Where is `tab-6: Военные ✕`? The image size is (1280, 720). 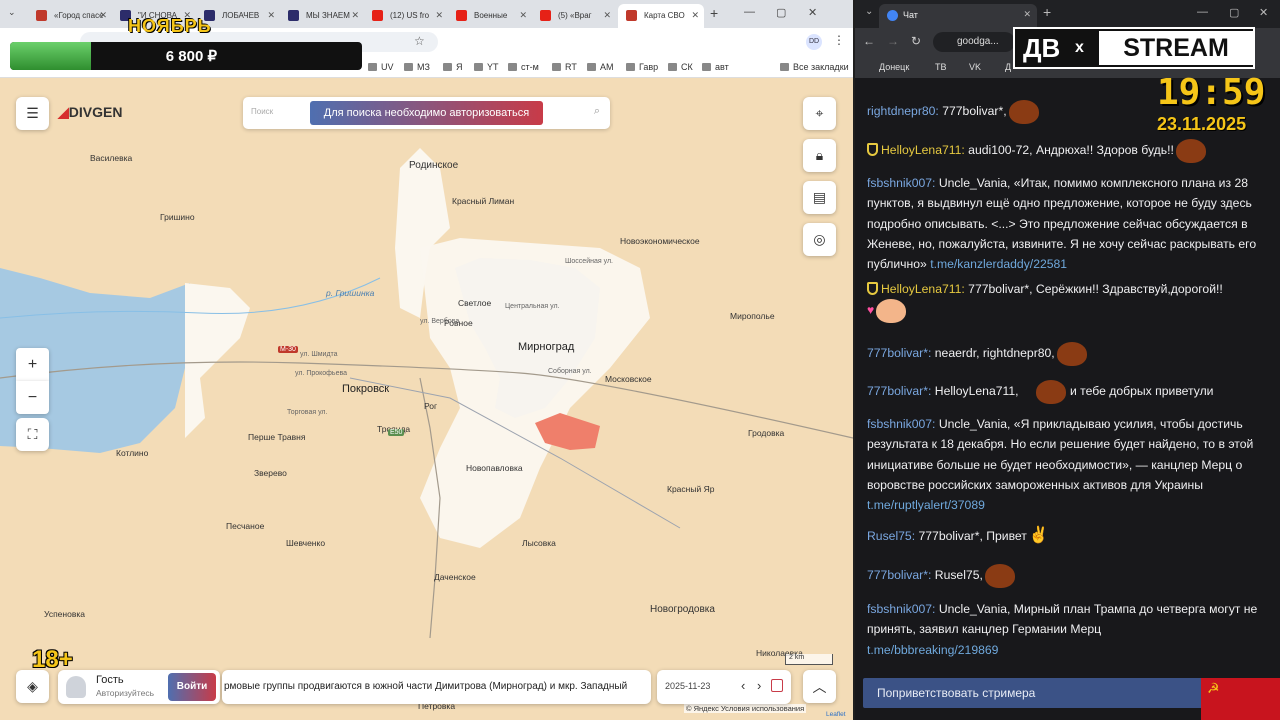
tab-6: Военные ✕ is located at coordinates (490, 16).